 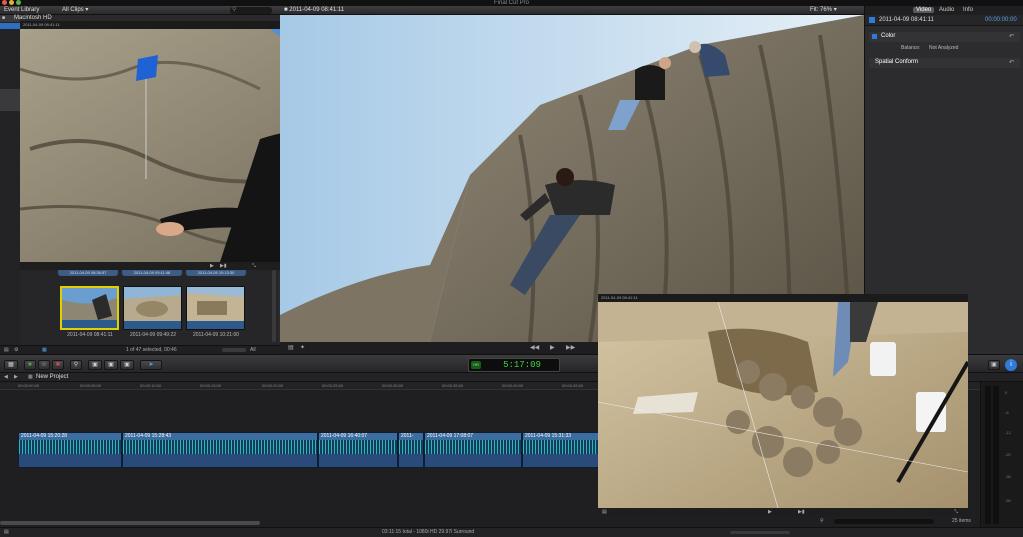 What do you see at coordinates (153, 335) in the screenshot?
I see `browser-clip-label-2: 2011-04-09 09:49:22` at bounding box center [153, 335].